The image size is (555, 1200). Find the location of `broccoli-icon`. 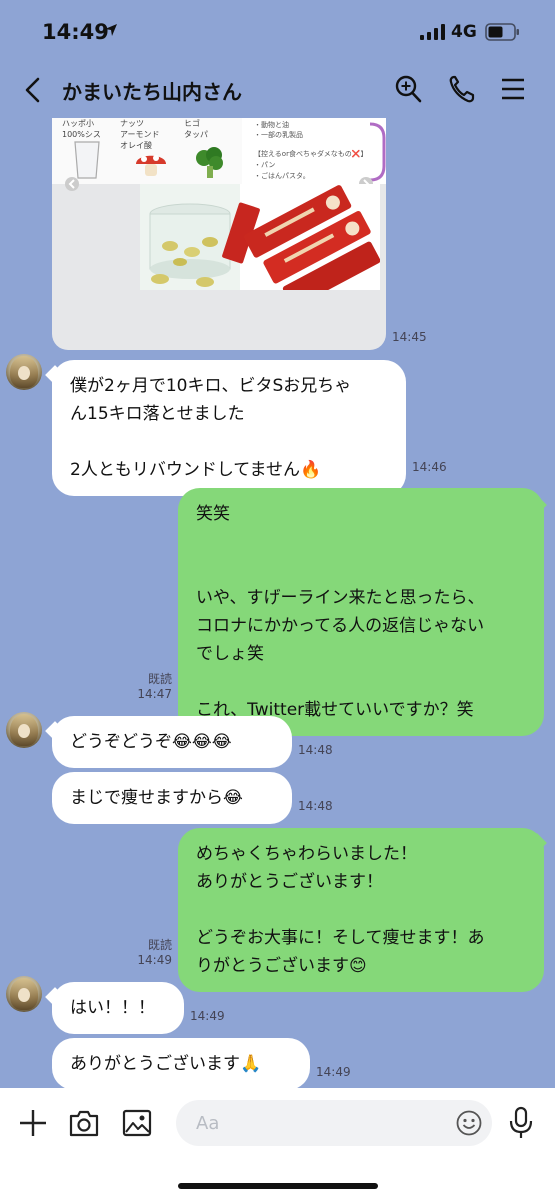

broccoli-icon is located at coordinates (209, 162).